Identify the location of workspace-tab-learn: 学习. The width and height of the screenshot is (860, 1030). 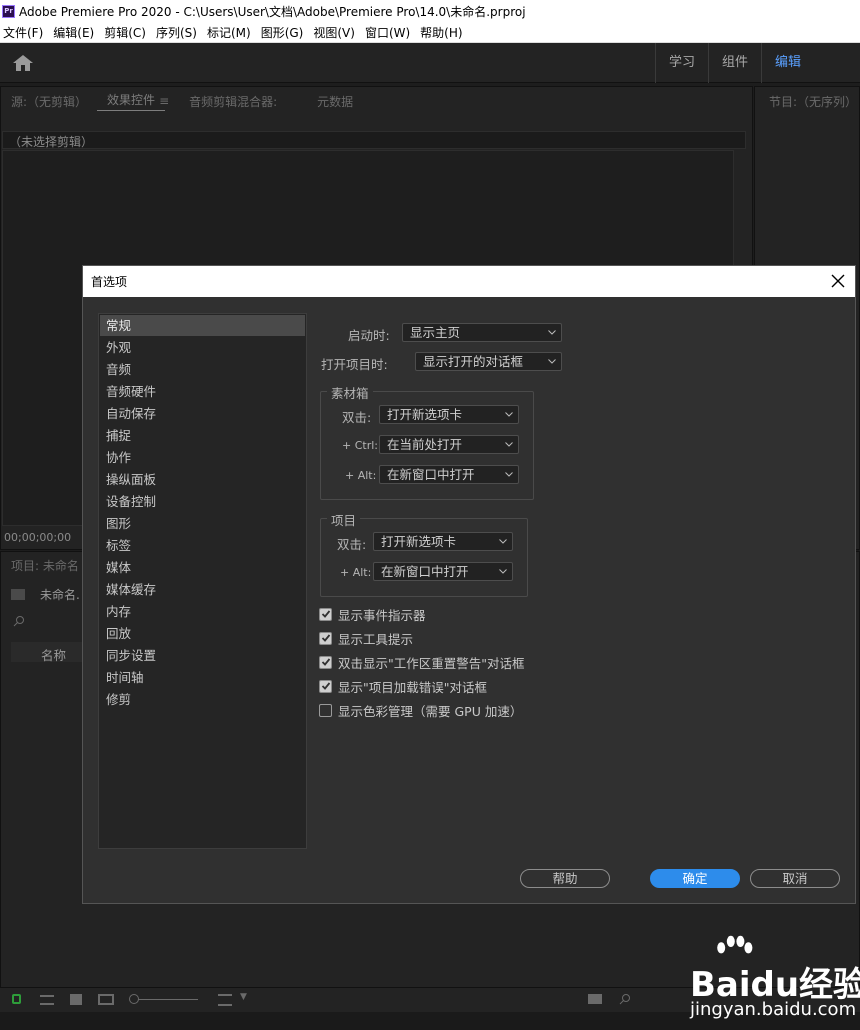
(683, 63).